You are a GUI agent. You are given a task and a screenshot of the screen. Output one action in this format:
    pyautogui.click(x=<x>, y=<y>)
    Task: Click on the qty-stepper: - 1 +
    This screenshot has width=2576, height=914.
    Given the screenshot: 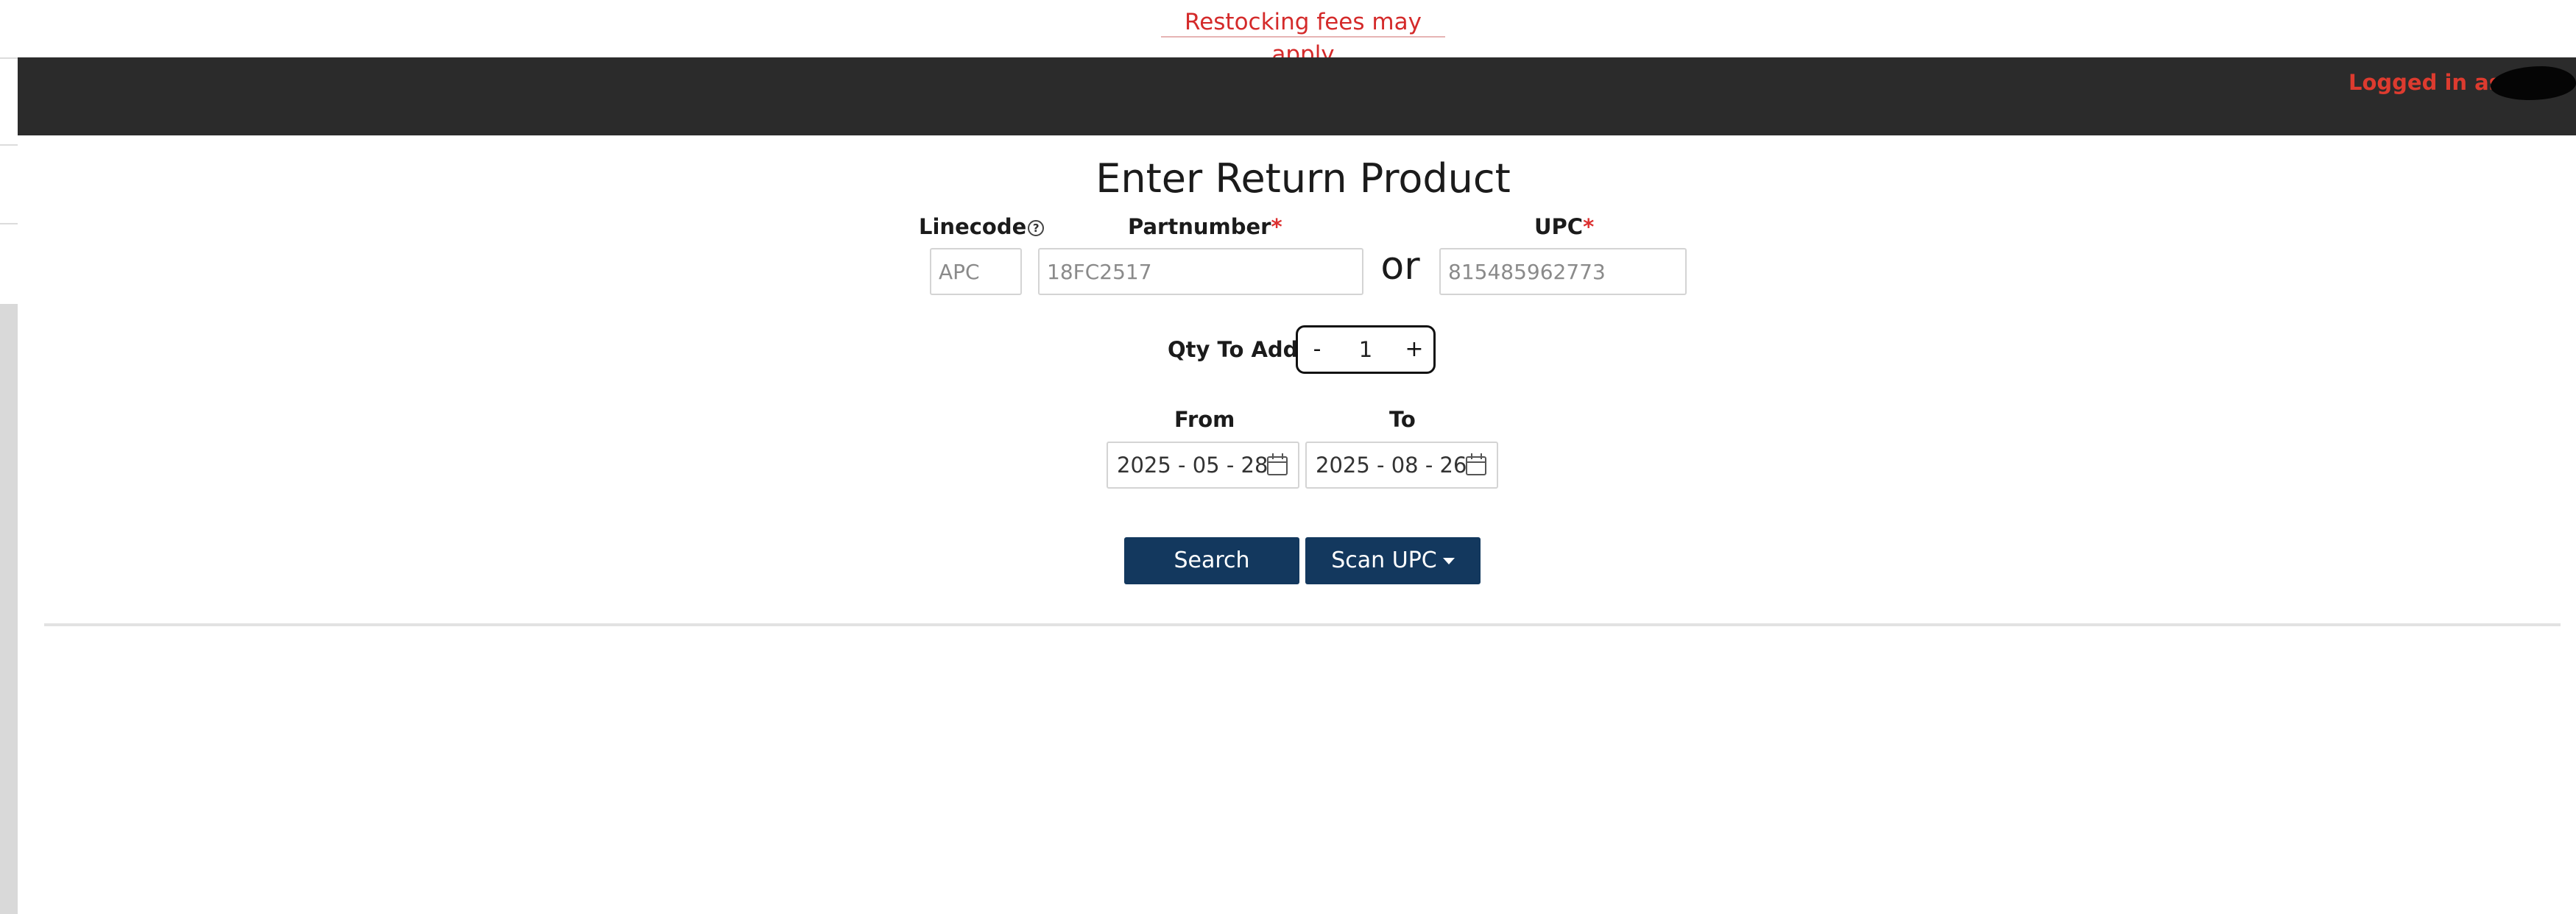 What is the action you would take?
    pyautogui.click(x=1366, y=349)
    